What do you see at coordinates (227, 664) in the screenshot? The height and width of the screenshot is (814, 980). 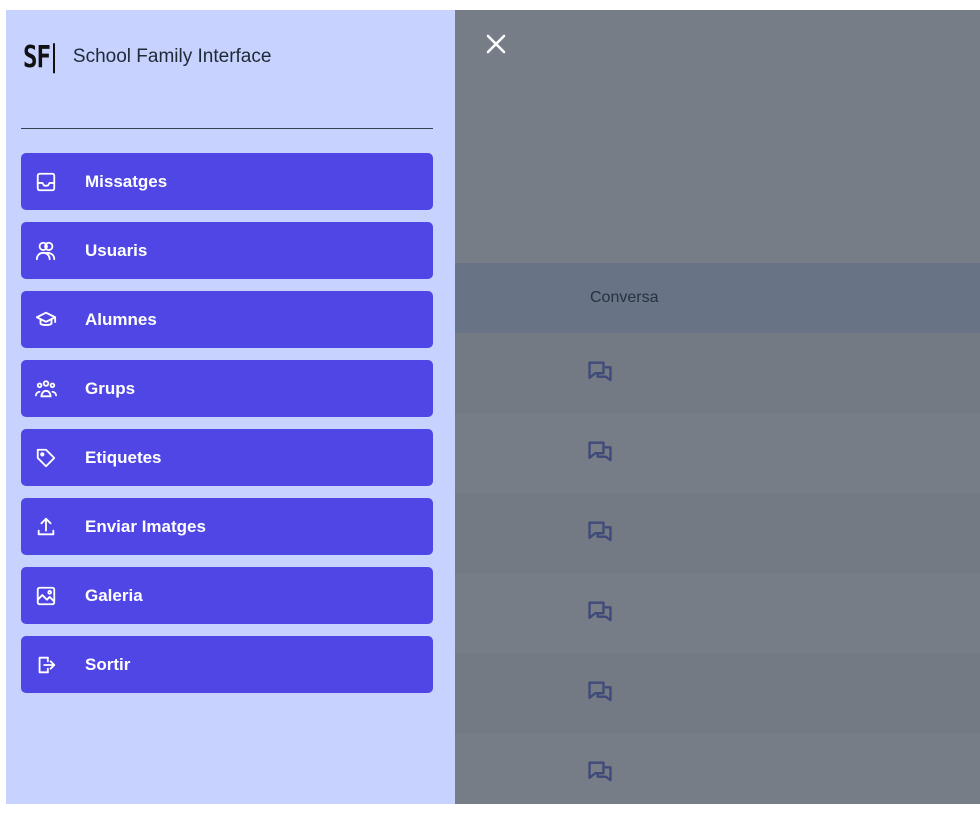 I see `sidebar-item-sortir: Sortir` at bounding box center [227, 664].